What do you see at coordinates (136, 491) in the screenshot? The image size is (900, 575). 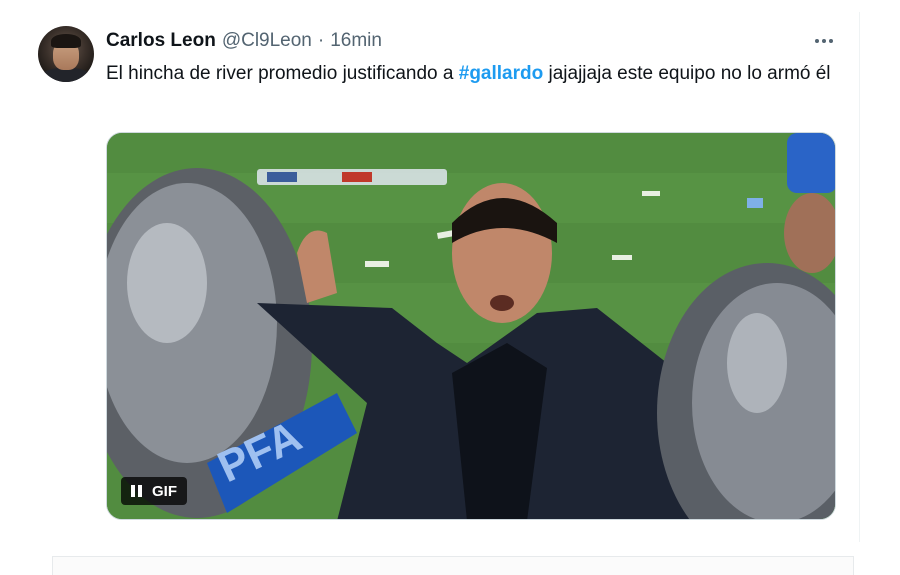 I see `pause-icon` at bounding box center [136, 491].